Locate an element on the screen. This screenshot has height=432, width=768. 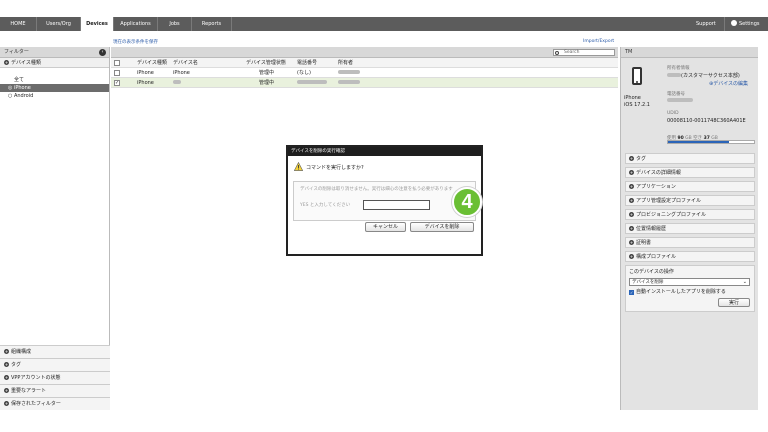
chevron-down-icon: ⌄ is located at coordinates (744, 282).